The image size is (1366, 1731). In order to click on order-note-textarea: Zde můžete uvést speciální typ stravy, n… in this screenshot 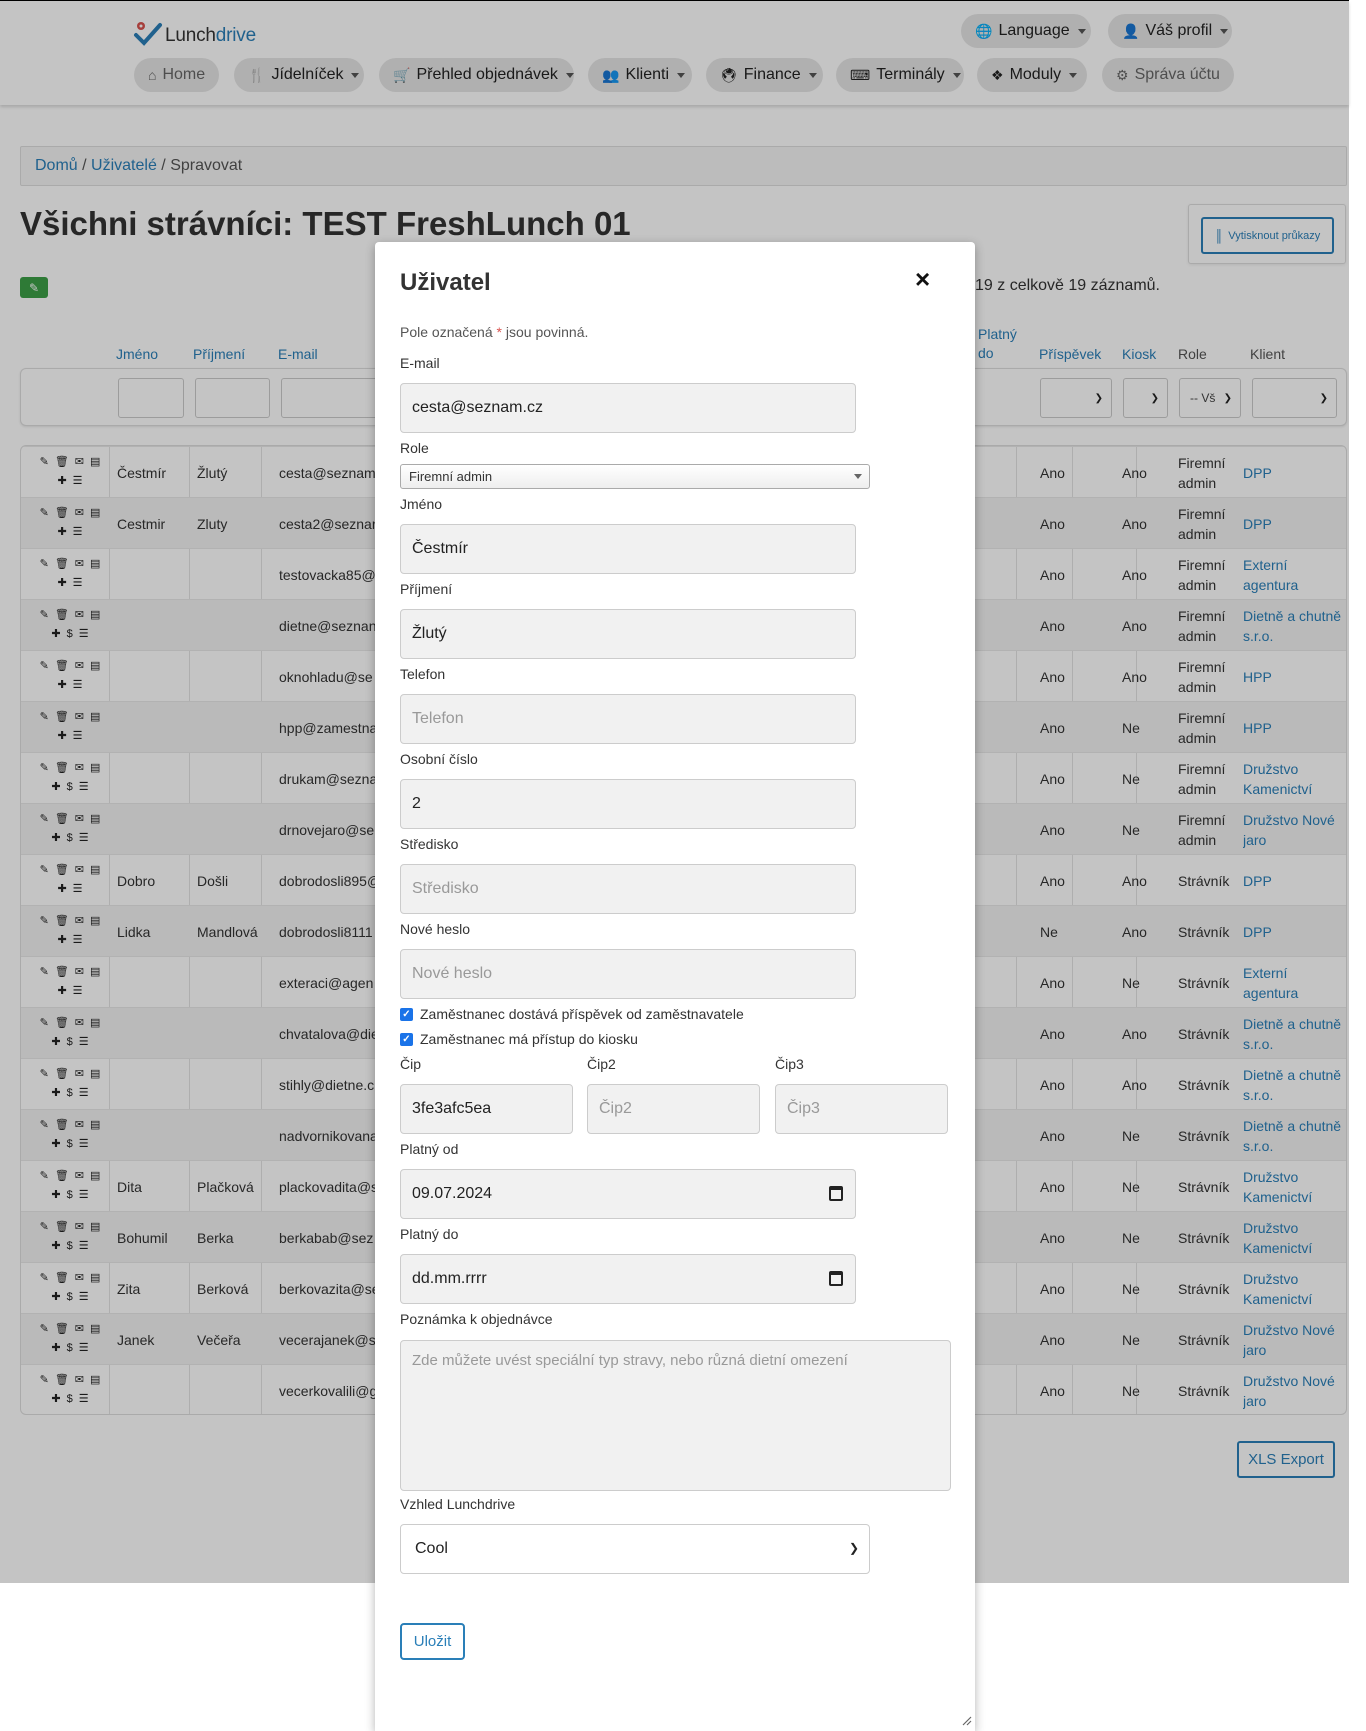, I will do `click(675, 1415)`.